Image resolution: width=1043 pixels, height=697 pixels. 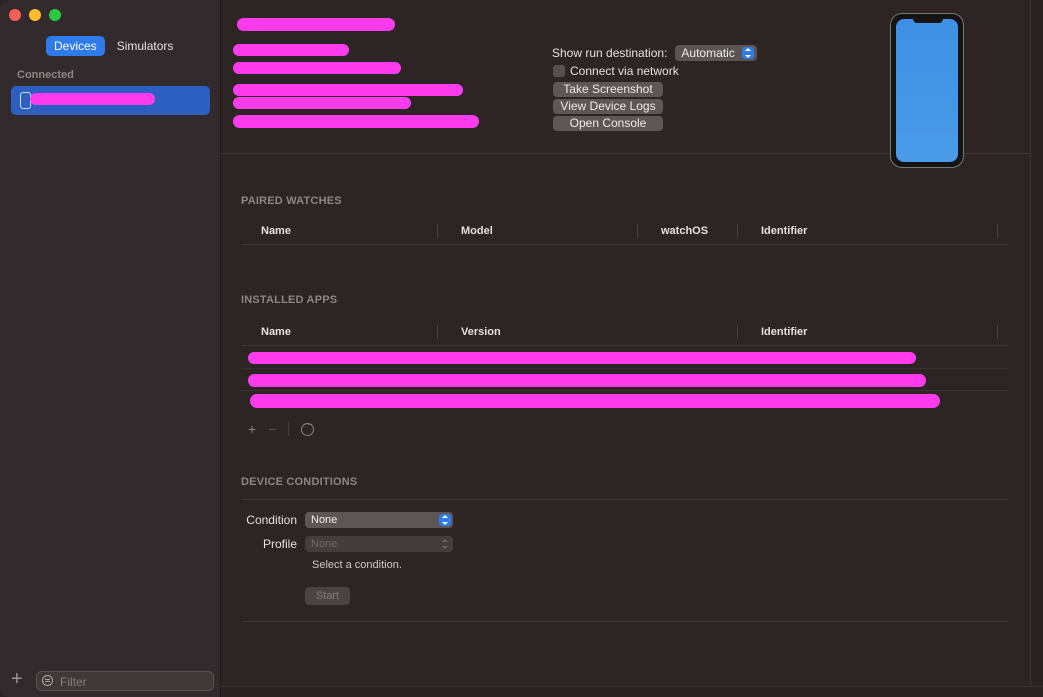 I want to click on take-screenshot-button: Take Screenshot, so click(x=608, y=89).